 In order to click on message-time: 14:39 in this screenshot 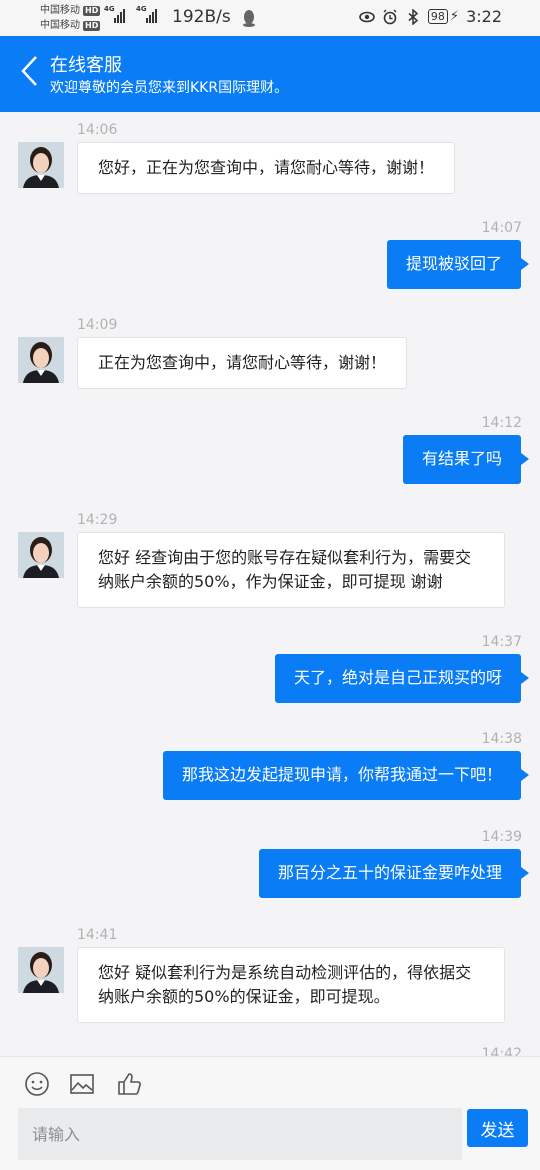, I will do `click(501, 837)`.